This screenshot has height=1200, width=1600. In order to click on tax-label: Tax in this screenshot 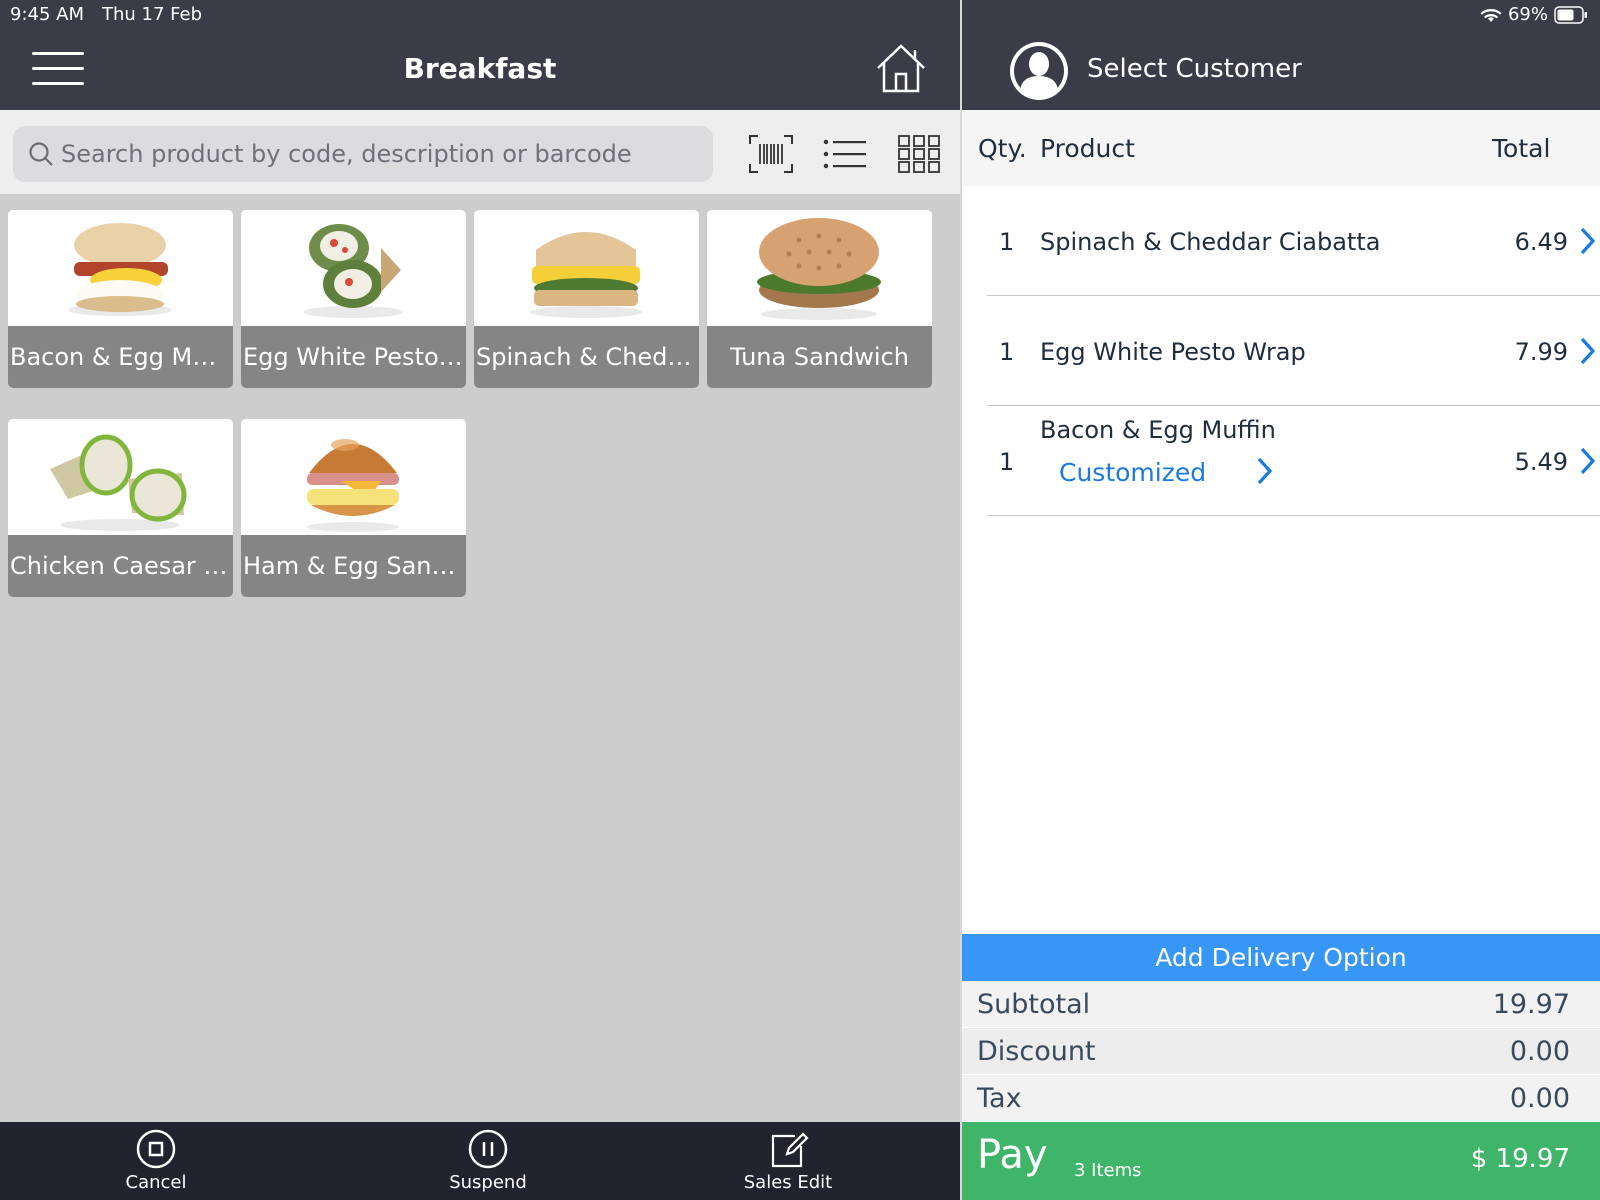, I will do `click(999, 1098)`.